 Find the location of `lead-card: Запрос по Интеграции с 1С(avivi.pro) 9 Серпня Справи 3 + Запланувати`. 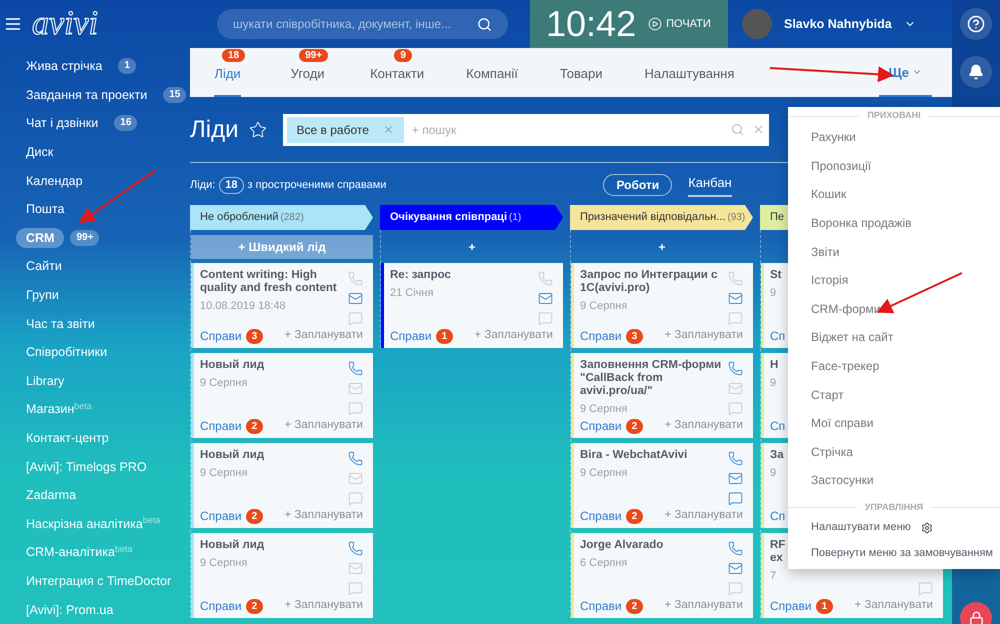

lead-card: Запрос по Интеграции с 1С(avivi.pro) 9 Серпня Справи 3 + Запланувати is located at coordinates (662, 305).